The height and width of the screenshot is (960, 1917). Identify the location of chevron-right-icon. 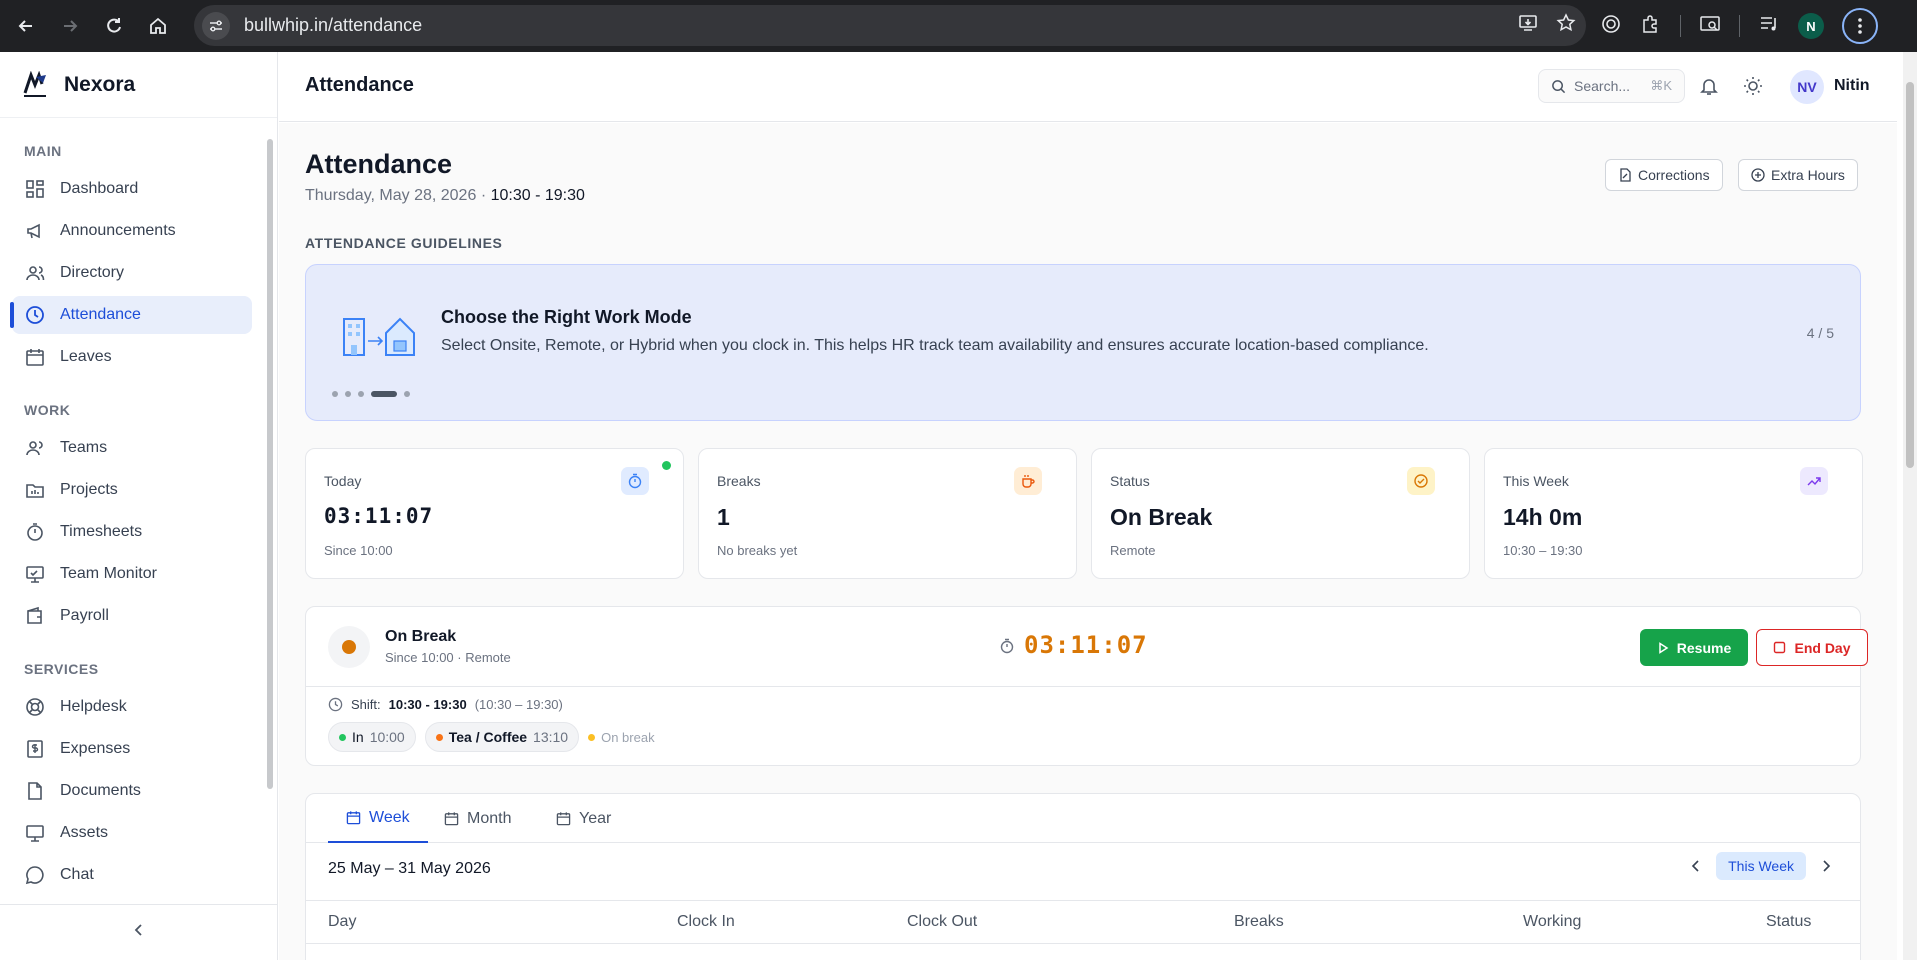
(1826, 866).